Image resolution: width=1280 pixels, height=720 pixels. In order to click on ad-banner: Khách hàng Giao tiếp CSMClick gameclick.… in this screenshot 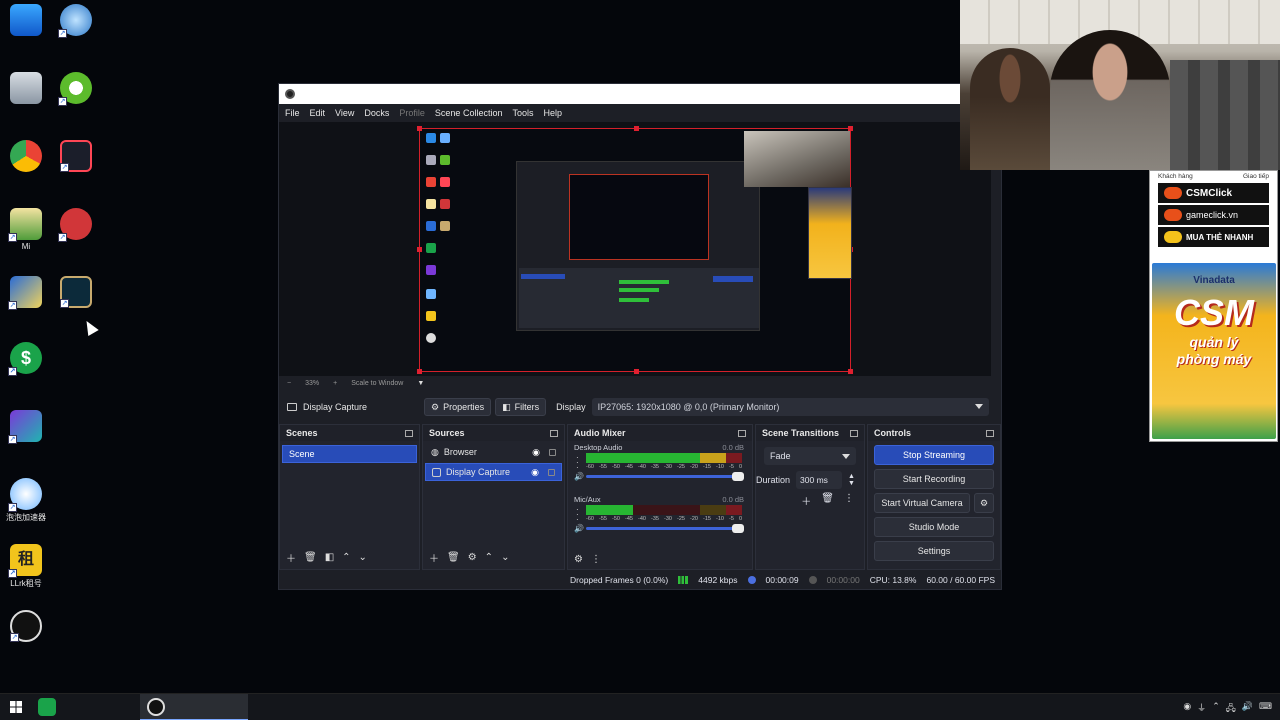, I will do `click(1213, 306)`.